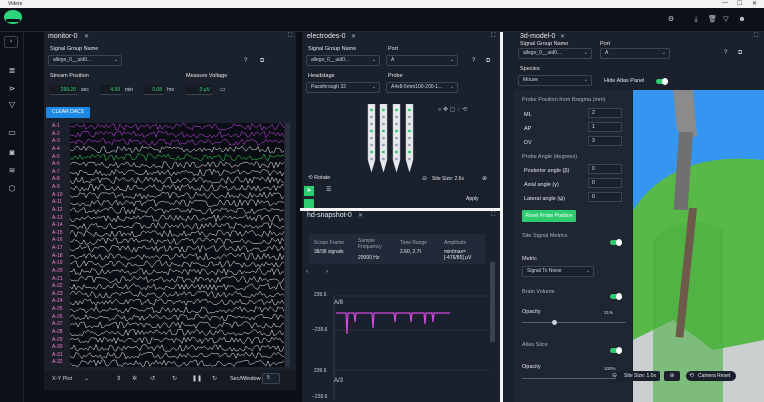 The width and height of the screenshot is (764, 402). I want to click on snapshot-scrollbar, so click(492, 302).